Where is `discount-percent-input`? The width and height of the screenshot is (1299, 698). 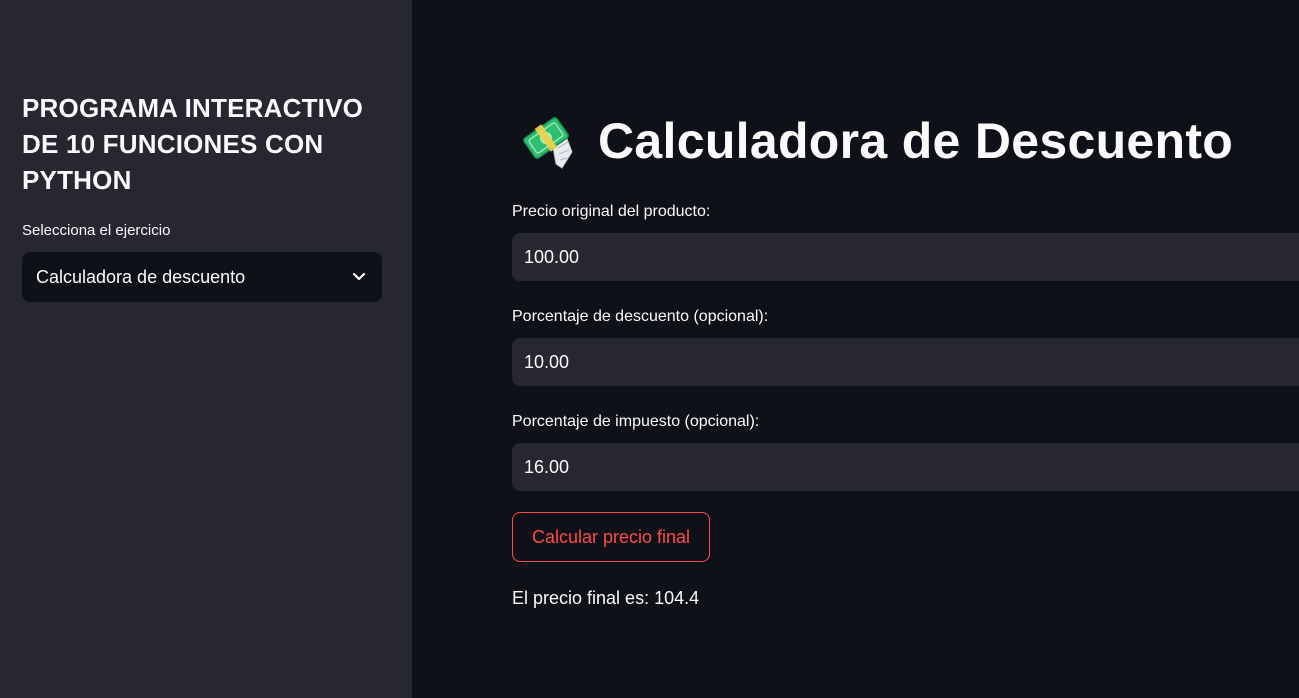
discount-percent-input is located at coordinates (905, 362).